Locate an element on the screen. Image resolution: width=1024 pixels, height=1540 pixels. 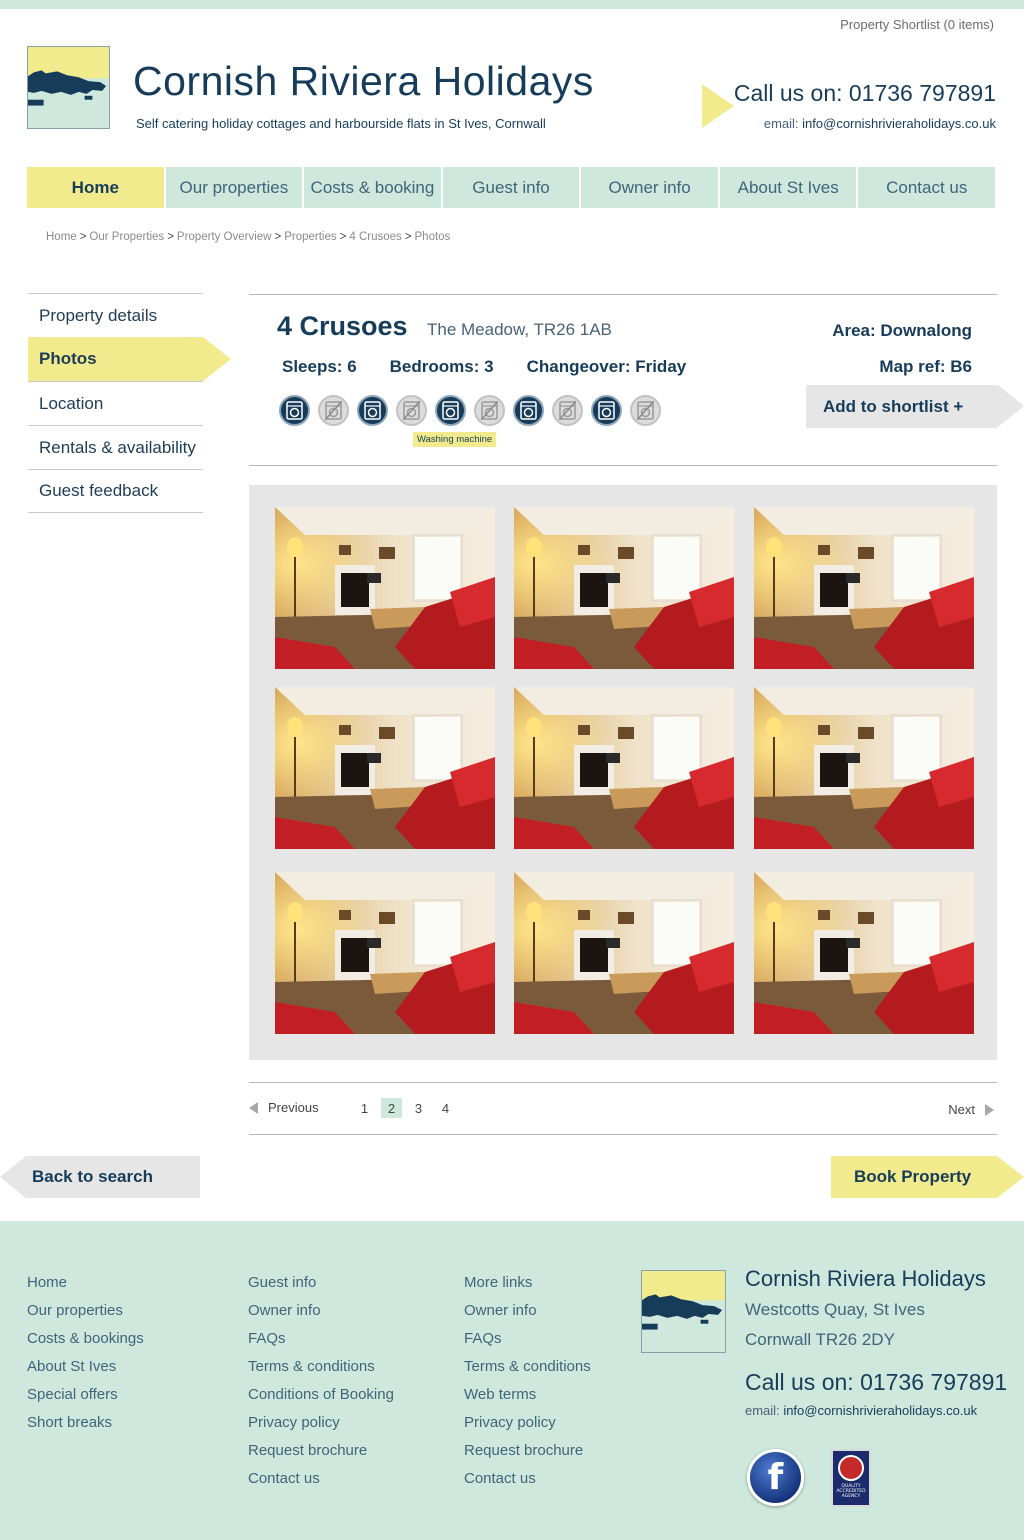
property-shortlist-link: Property Shortlist (0 items) is located at coordinates (917, 24).